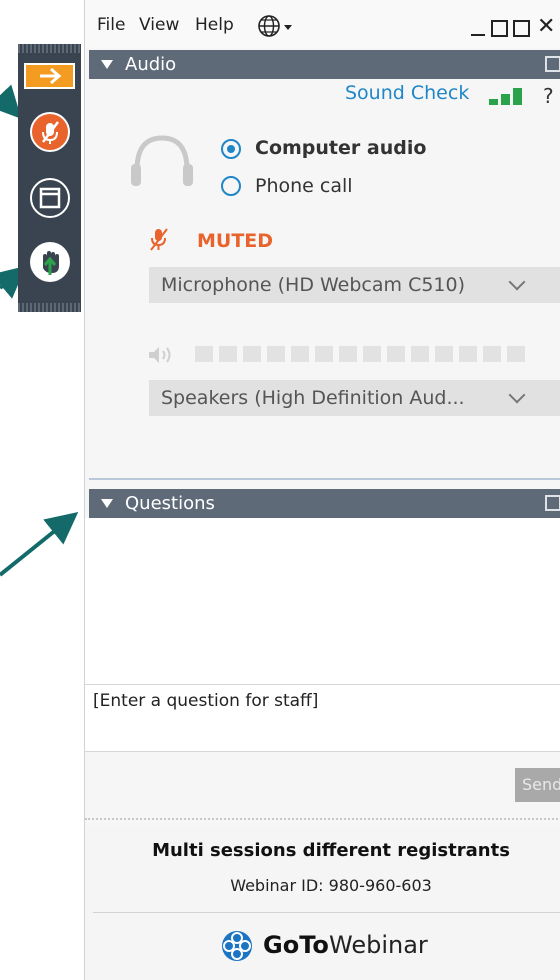 Image resolution: width=560 pixels, height=980 pixels. Describe the element at coordinates (159, 239) in the screenshot. I see `muted-mic-icon` at that location.